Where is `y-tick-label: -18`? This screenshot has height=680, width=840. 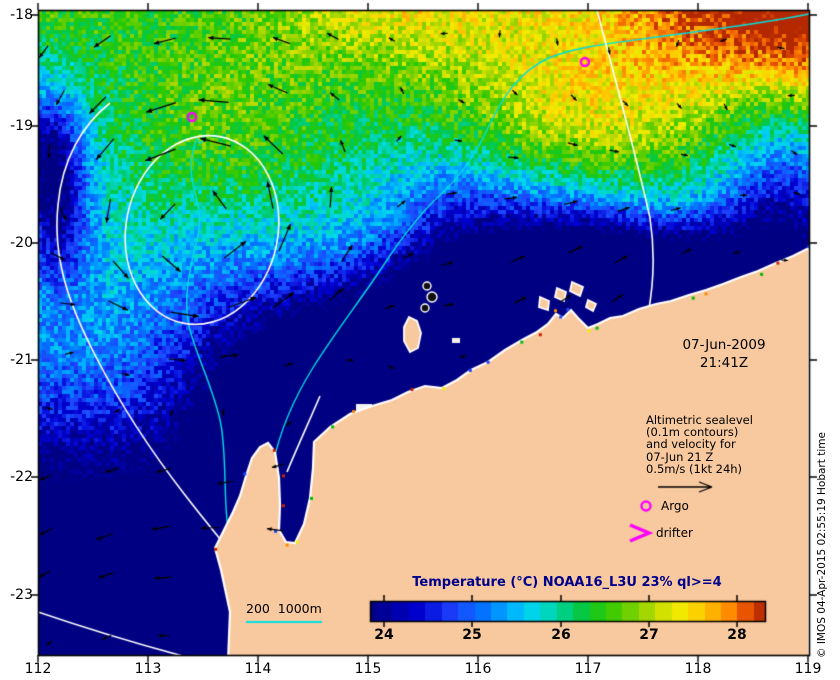 y-tick-label: -18 is located at coordinates (21, 15).